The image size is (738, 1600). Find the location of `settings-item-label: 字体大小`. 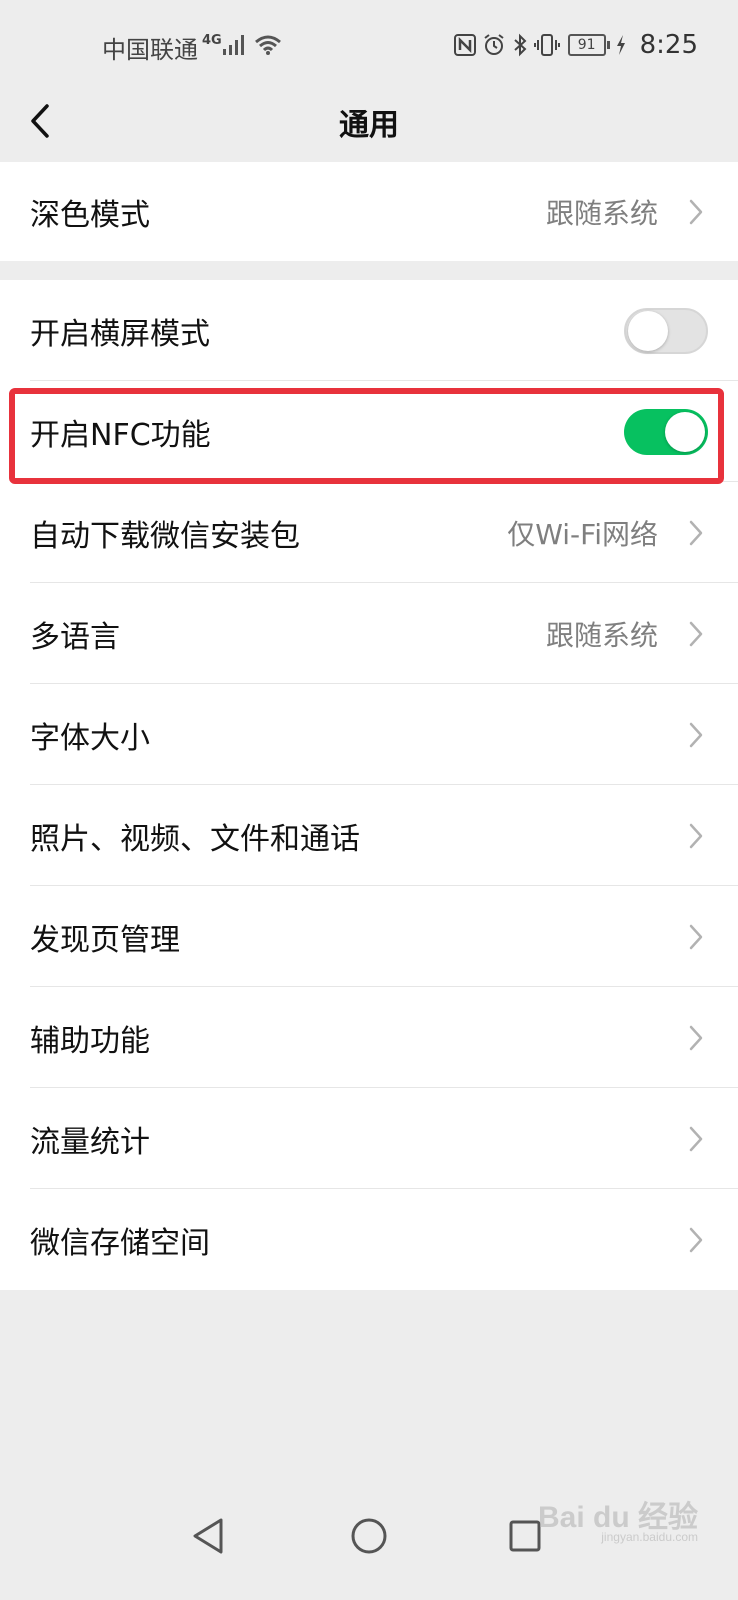

settings-item-label: 字体大小 is located at coordinates (90, 738).